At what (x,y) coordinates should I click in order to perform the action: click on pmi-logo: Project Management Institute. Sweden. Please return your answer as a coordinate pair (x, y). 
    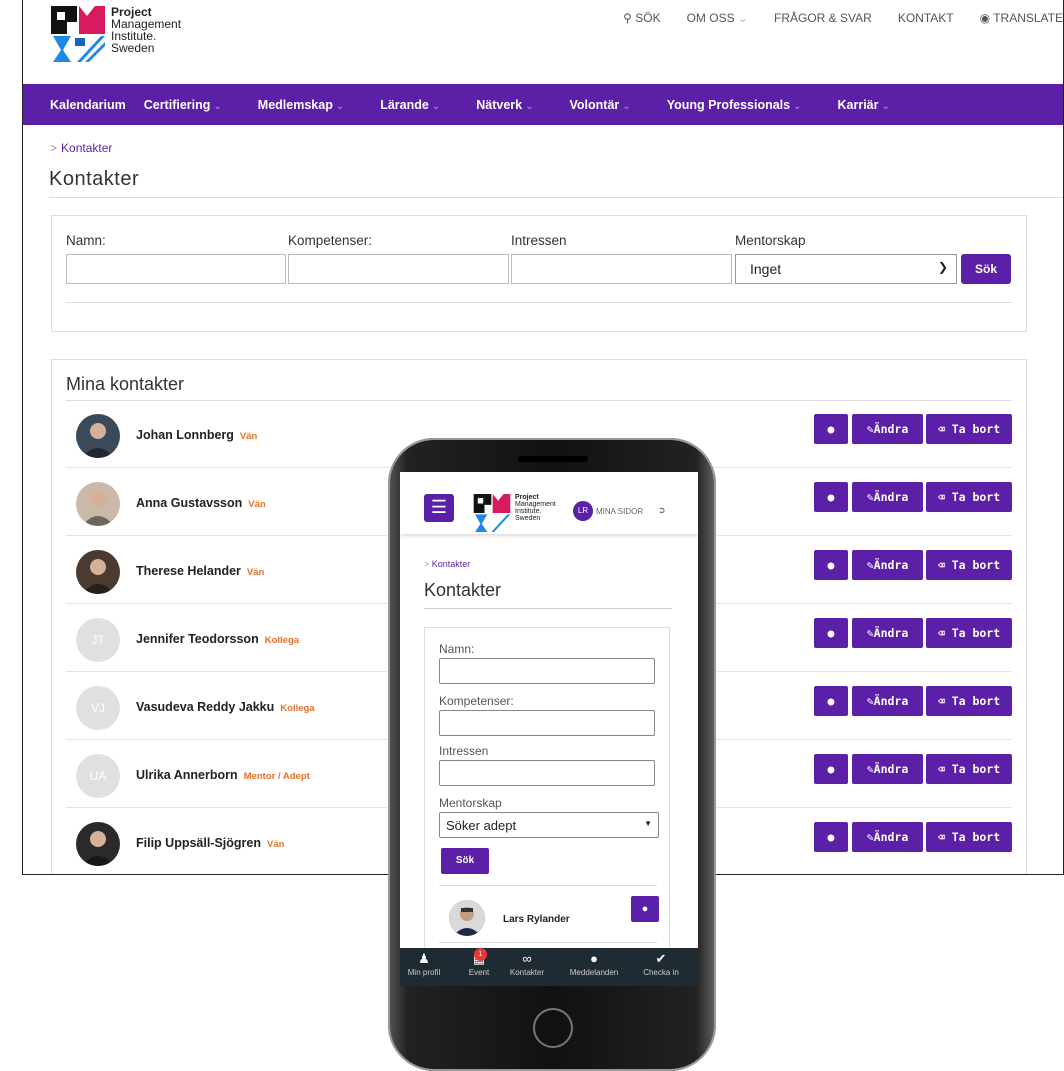
    Looking at the image, I should click on (116, 34).